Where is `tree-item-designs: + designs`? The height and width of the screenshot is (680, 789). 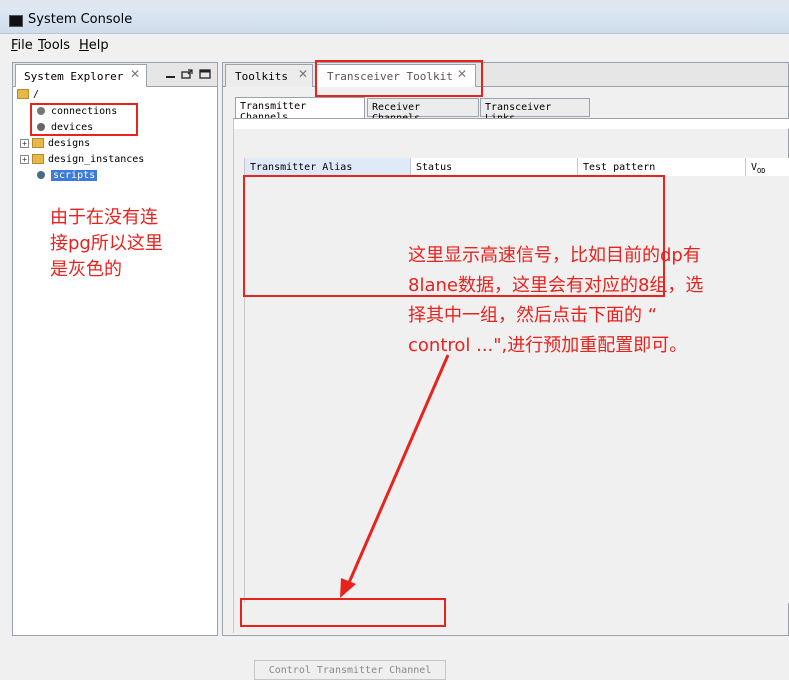
tree-item-designs: + designs is located at coordinates (55, 146).